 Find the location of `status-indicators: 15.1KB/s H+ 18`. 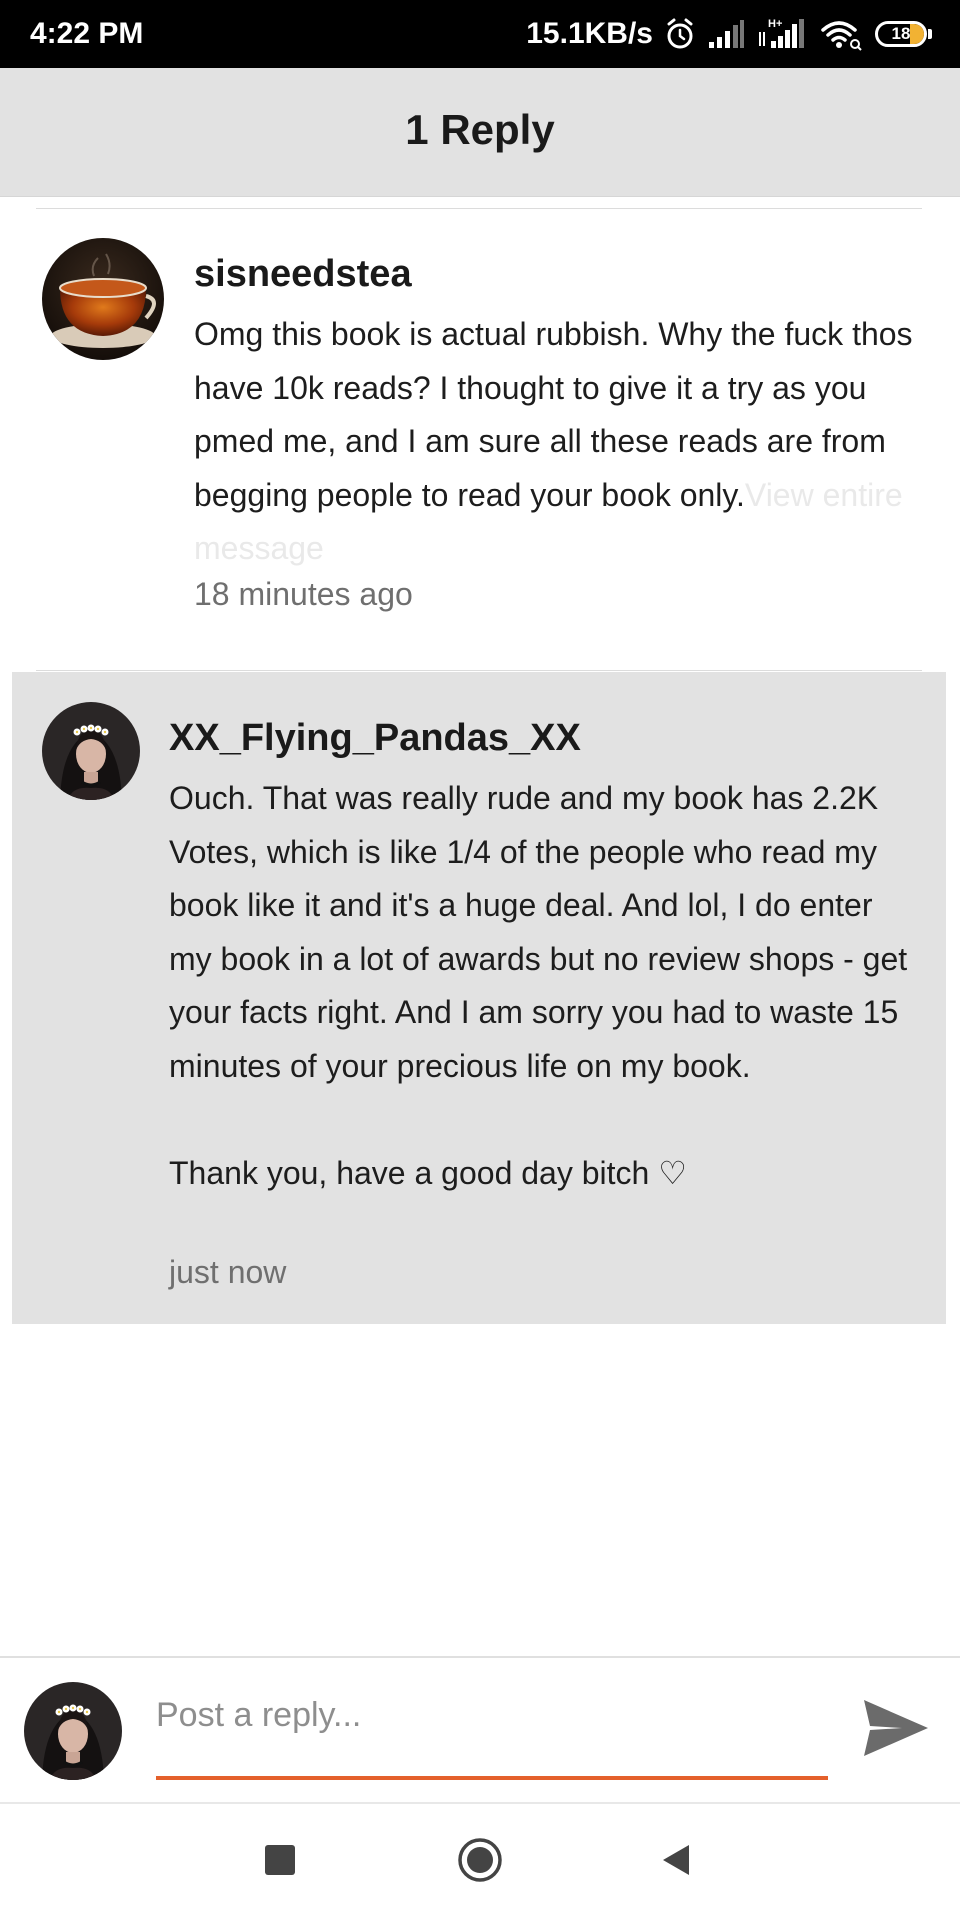

status-indicators: 15.1KB/s H+ 18 is located at coordinates (729, 34).